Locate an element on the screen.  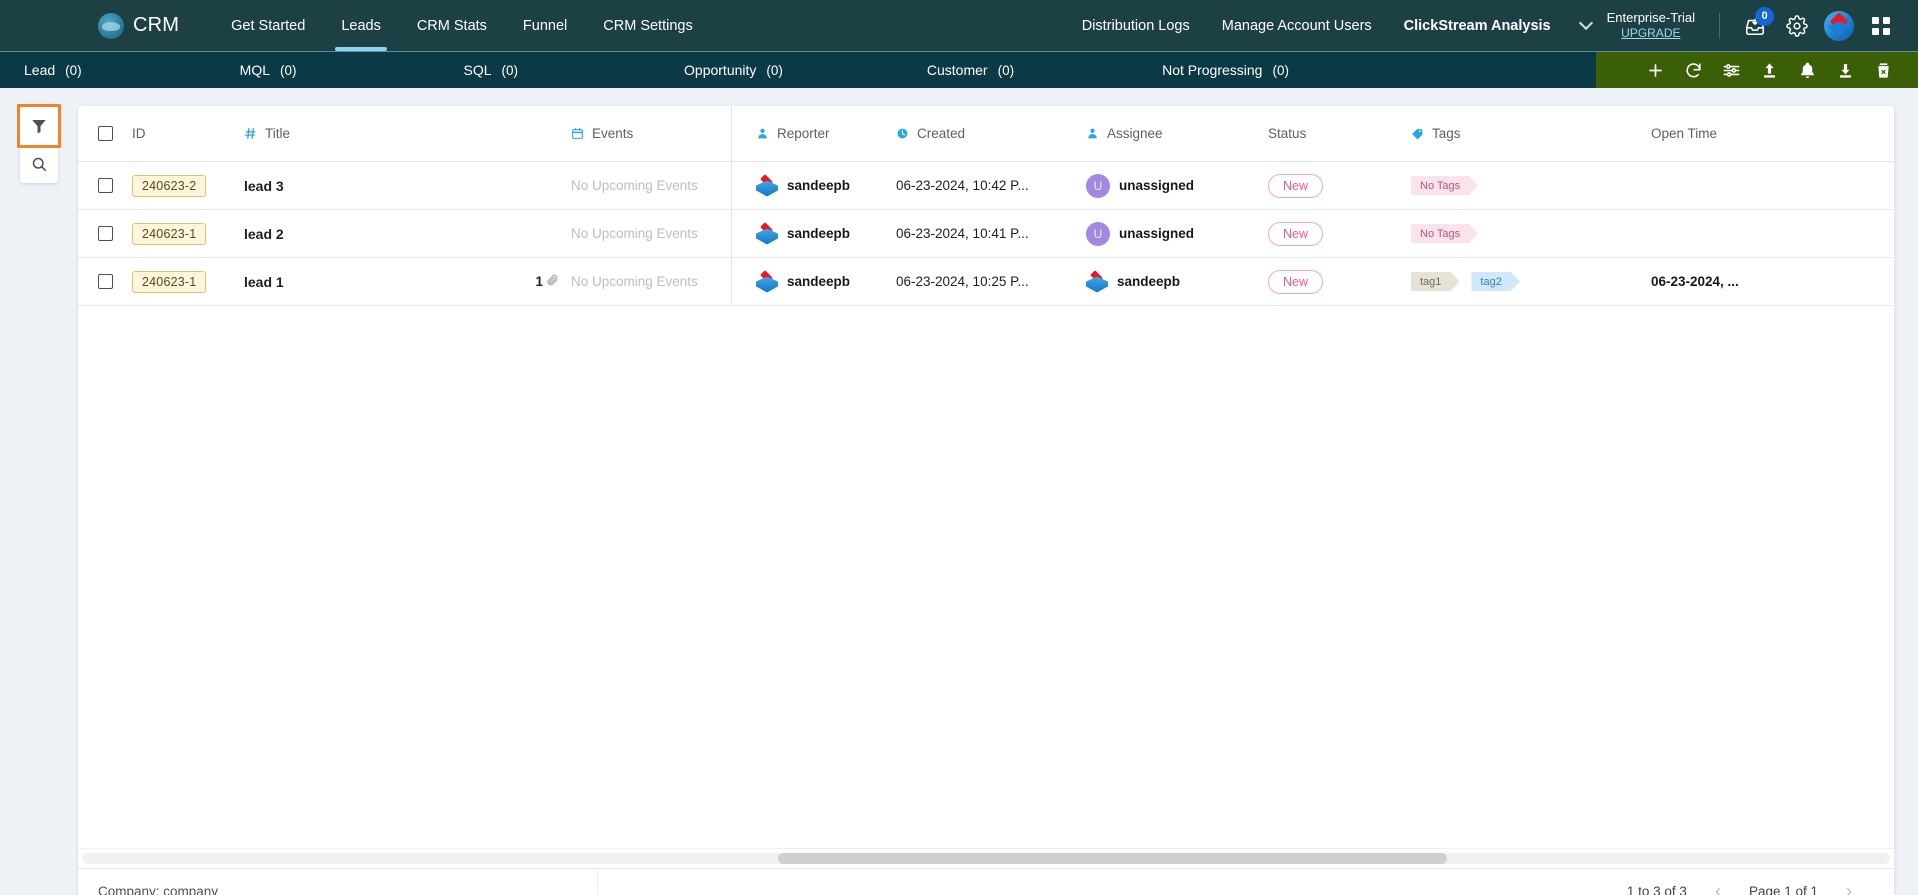
stage-mql: MQL (0) is located at coordinates (268, 70).